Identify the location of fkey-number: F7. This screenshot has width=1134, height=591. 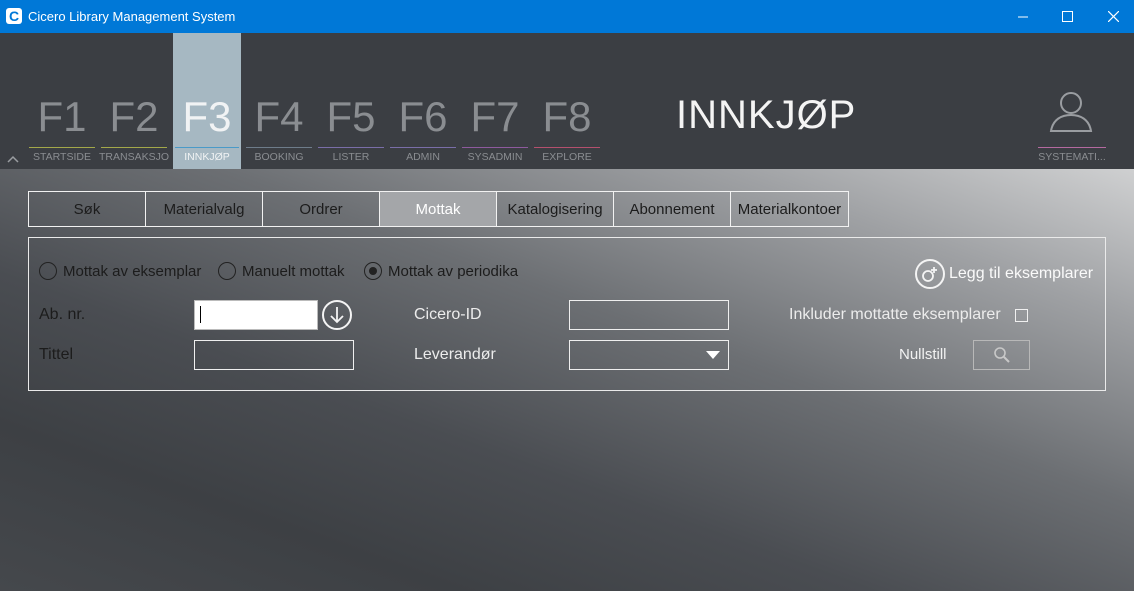
(495, 116).